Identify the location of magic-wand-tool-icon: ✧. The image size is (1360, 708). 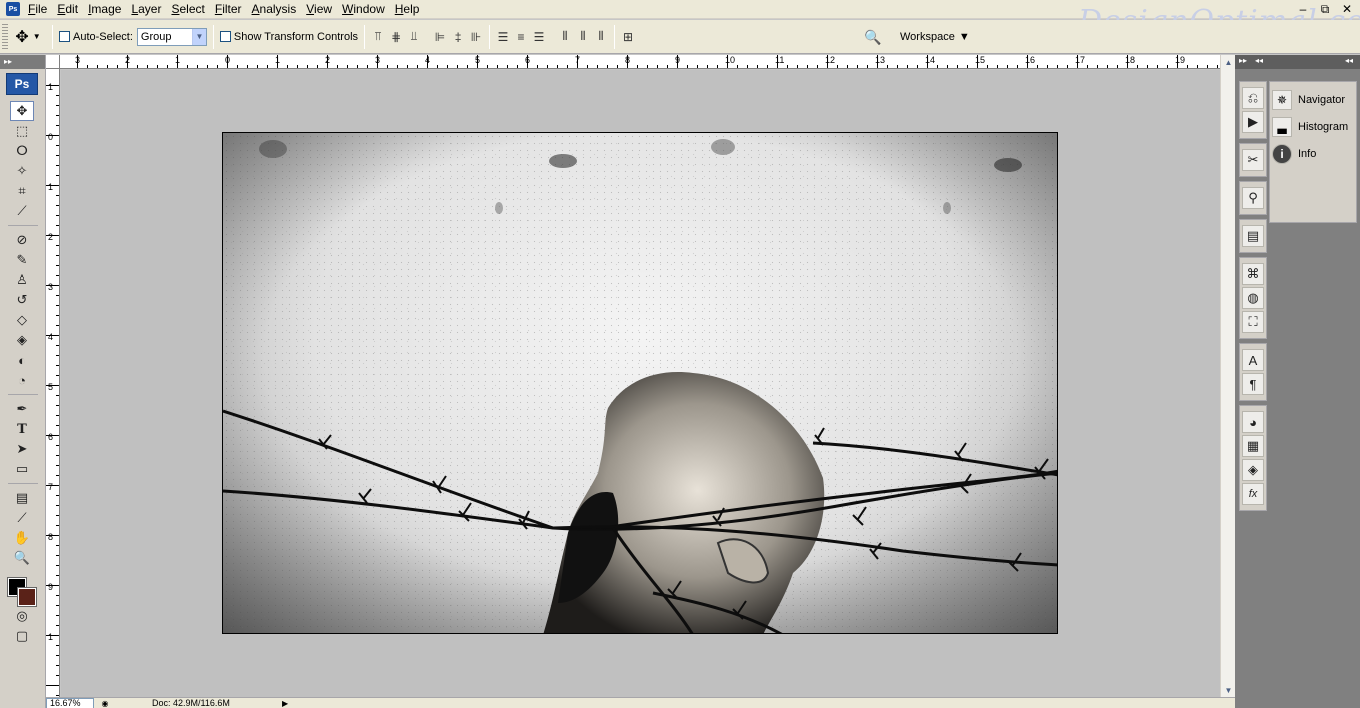
(22, 171).